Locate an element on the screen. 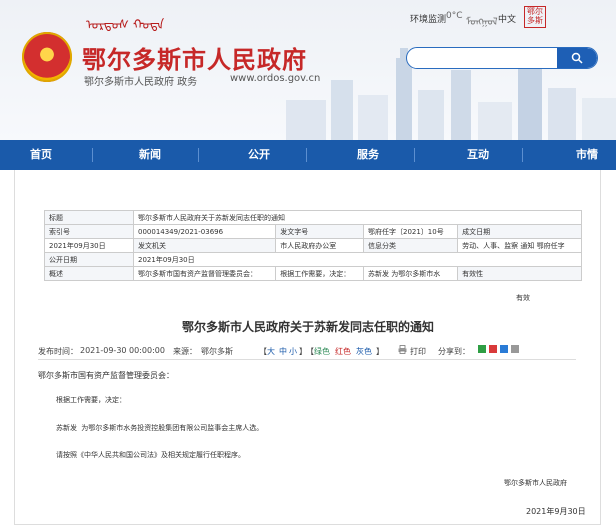 The image size is (616, 525). main-navigation: 首页 新闻 公开 服务 互动 市情 is located at coordinates (308, 155).